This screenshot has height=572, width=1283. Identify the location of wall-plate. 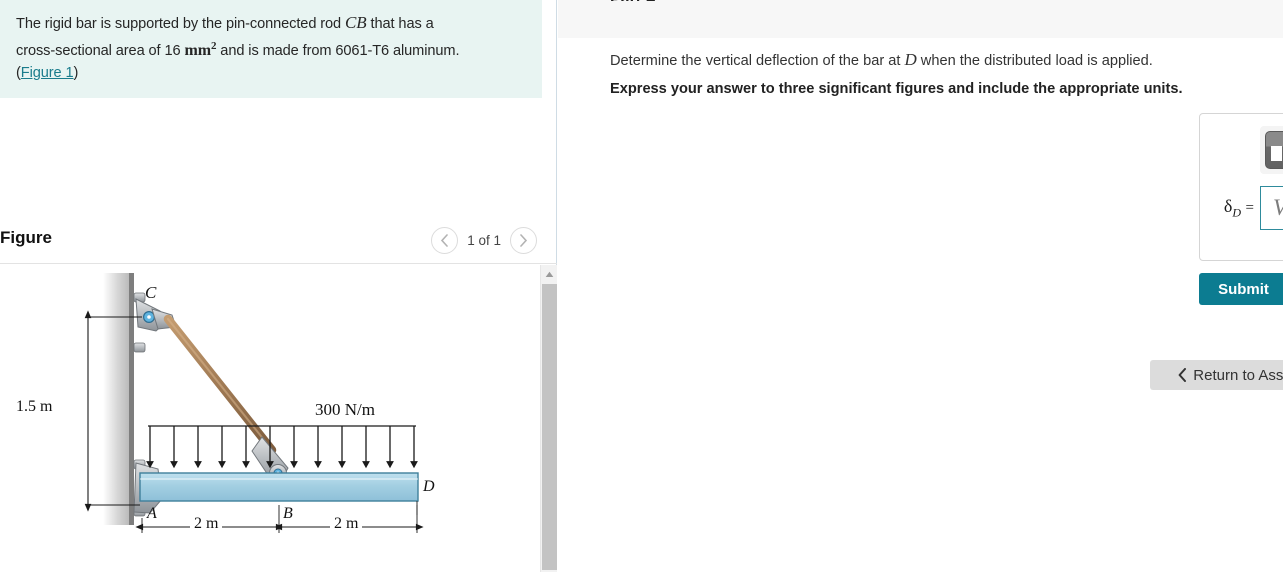
(131, 399).